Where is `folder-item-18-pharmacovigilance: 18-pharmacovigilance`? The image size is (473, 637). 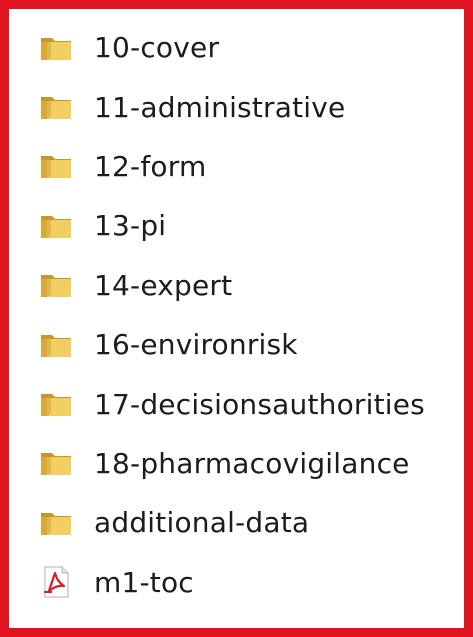 folder-item-18-pharmacovigilance: 18-pharmacovigilance is located at coordinates (246, 463).